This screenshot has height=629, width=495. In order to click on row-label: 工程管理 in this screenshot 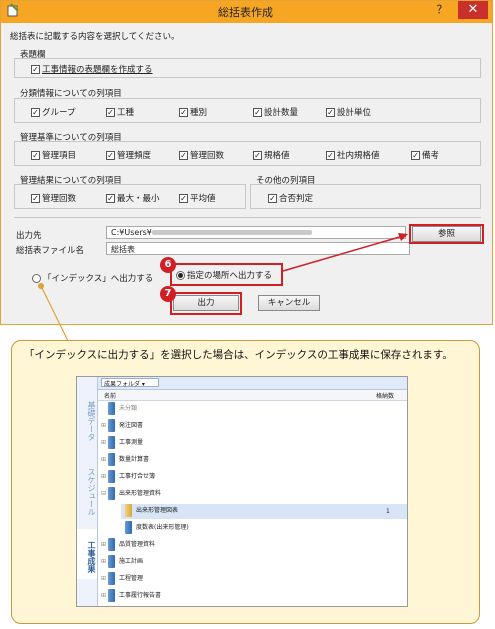, I will do `click(131, 578)`.